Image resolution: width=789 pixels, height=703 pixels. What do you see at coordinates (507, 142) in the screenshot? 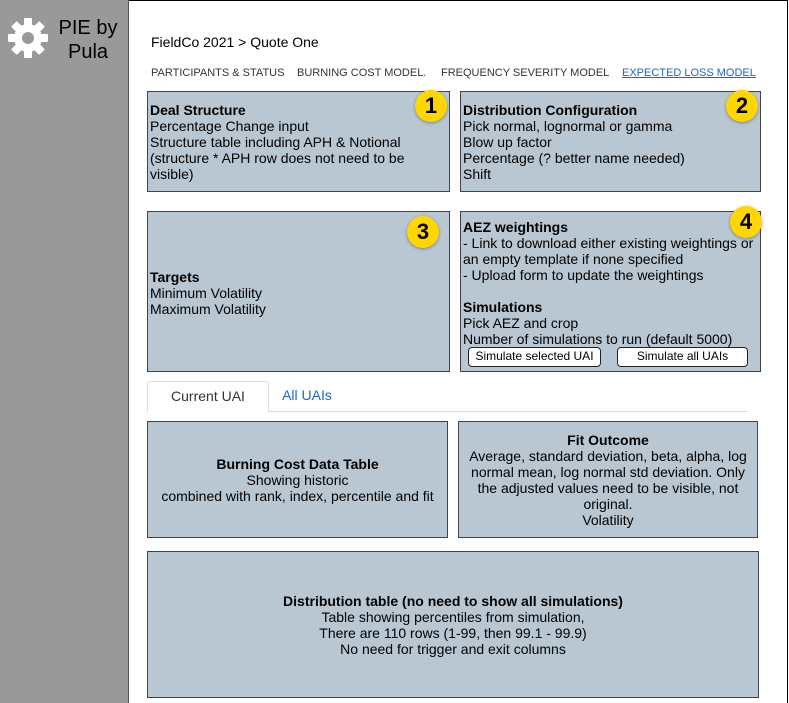
I see `distribution-configuration-line: Blow up factor` at bounding box center [507, 142].